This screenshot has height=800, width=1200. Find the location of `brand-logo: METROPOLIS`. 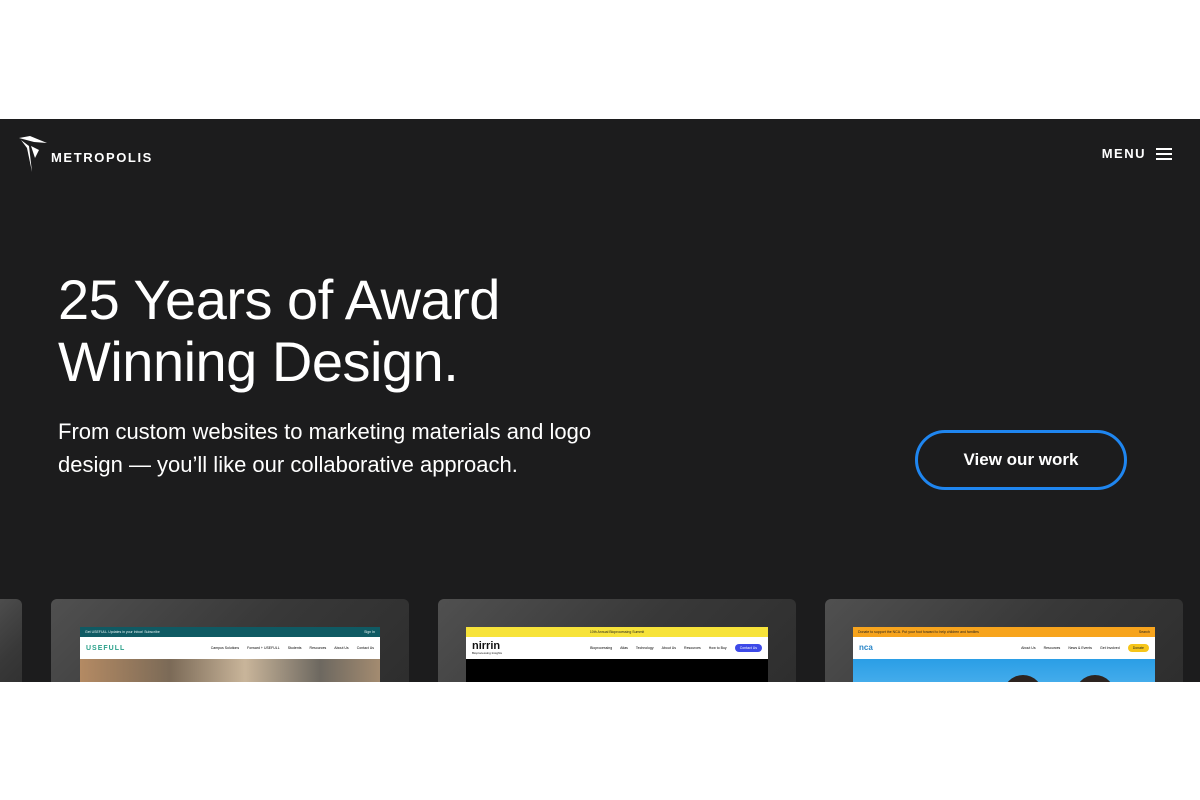

brand-logo: METROPOLIS is located at coordinates (85, 154).